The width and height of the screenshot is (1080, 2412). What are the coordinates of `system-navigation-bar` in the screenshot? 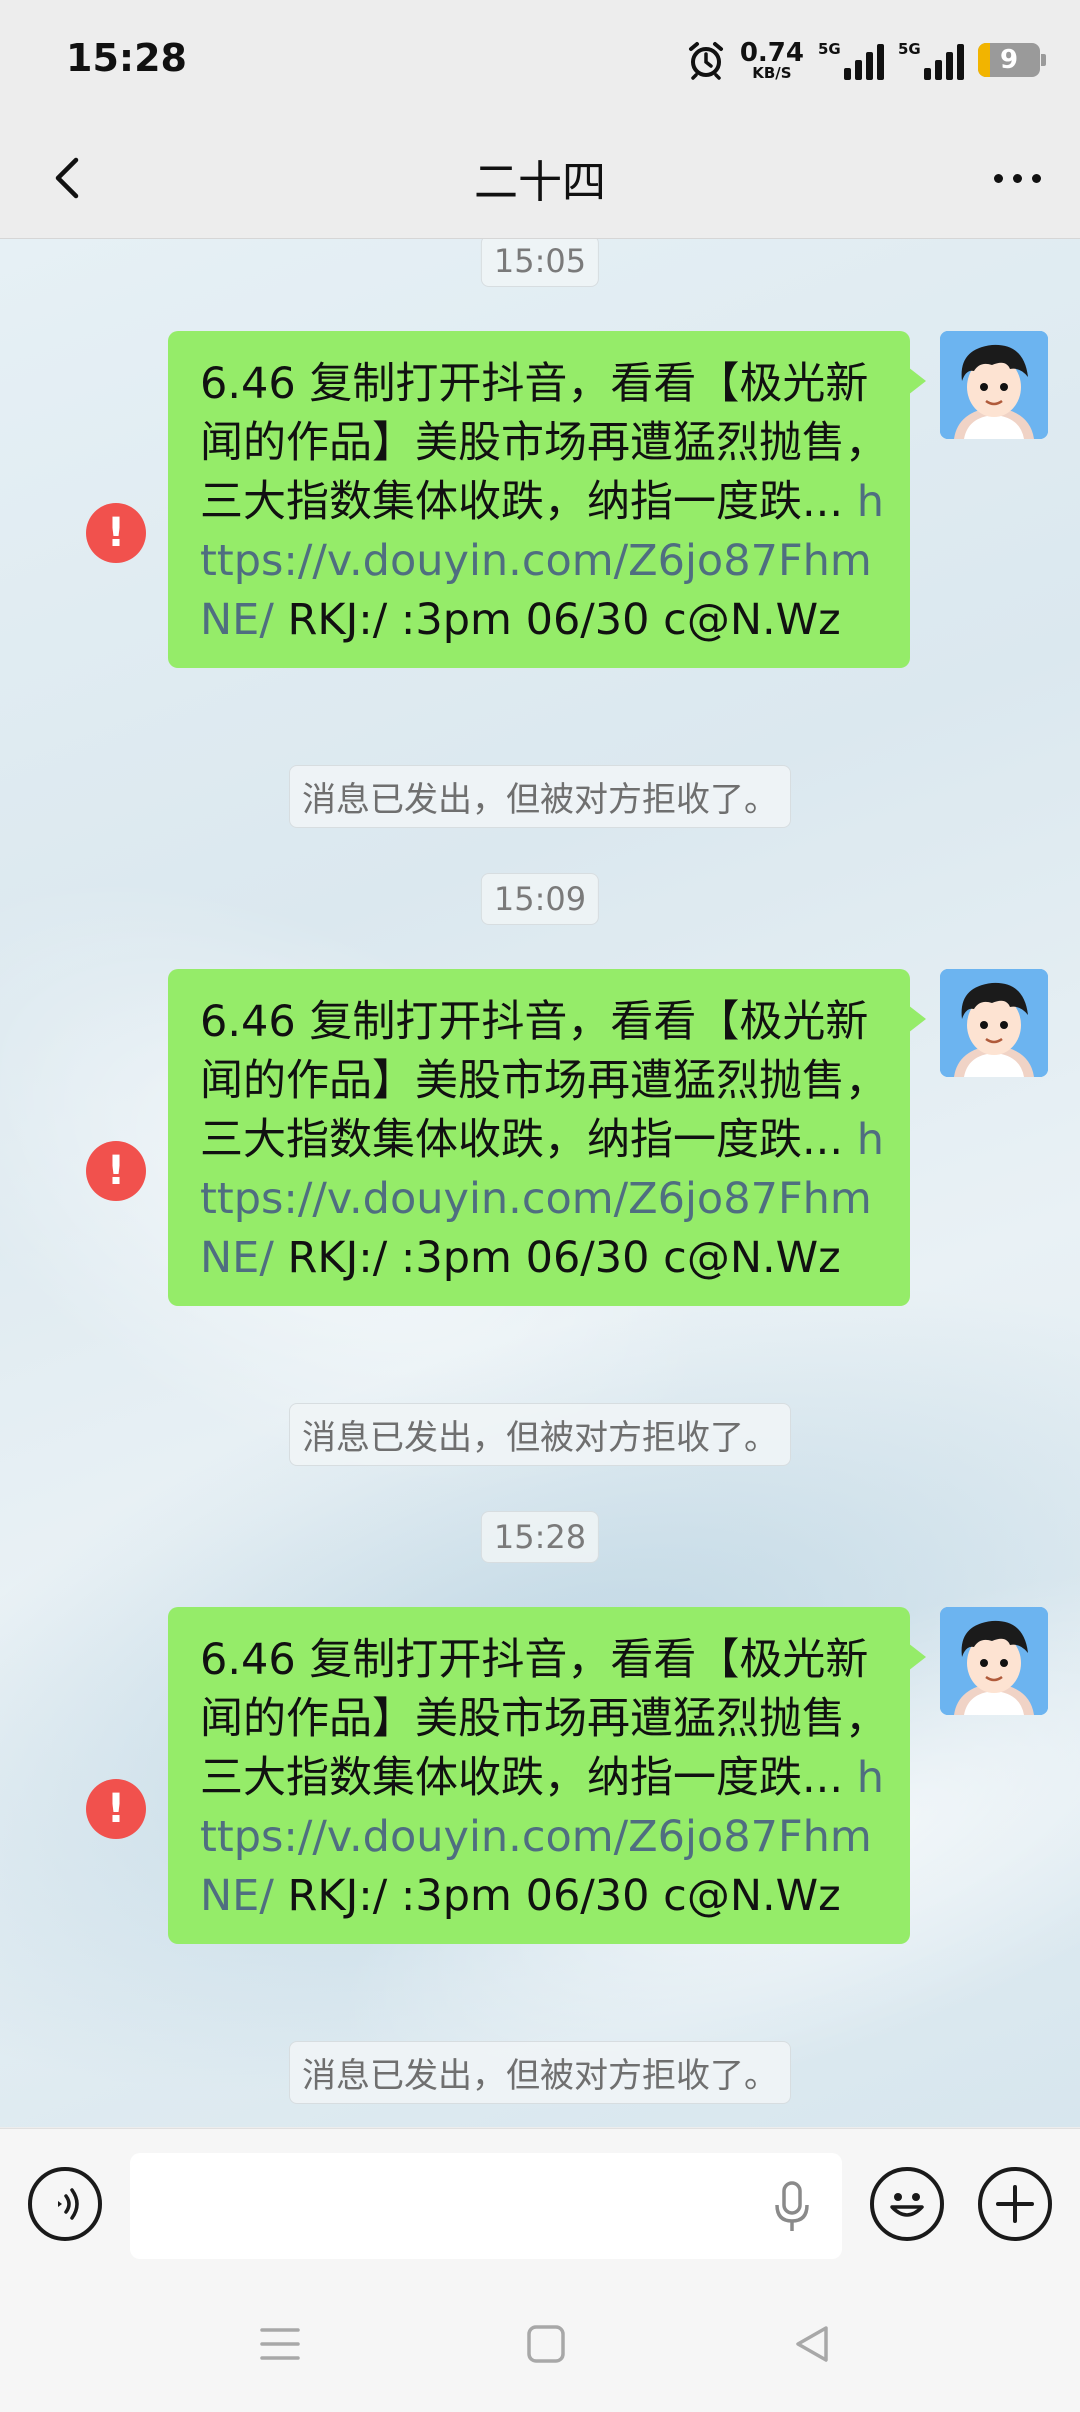 It's located at (540, 2344).